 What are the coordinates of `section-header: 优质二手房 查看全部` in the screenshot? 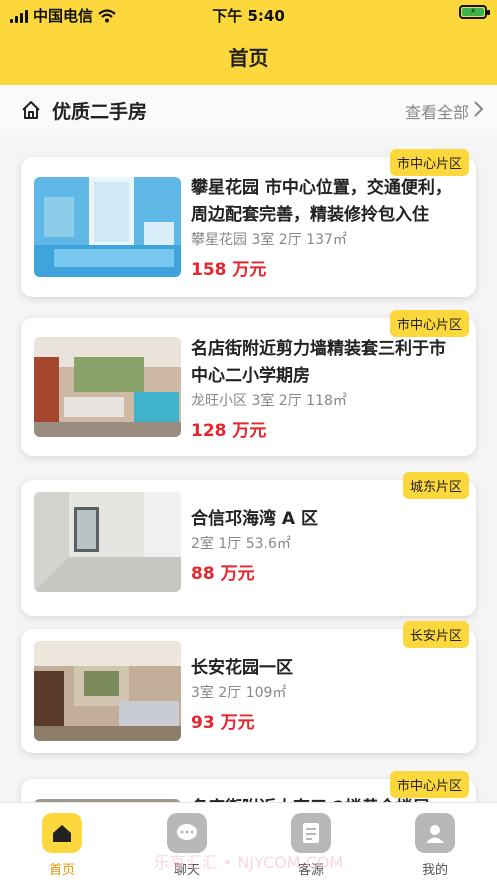 It's located at (248, 110).